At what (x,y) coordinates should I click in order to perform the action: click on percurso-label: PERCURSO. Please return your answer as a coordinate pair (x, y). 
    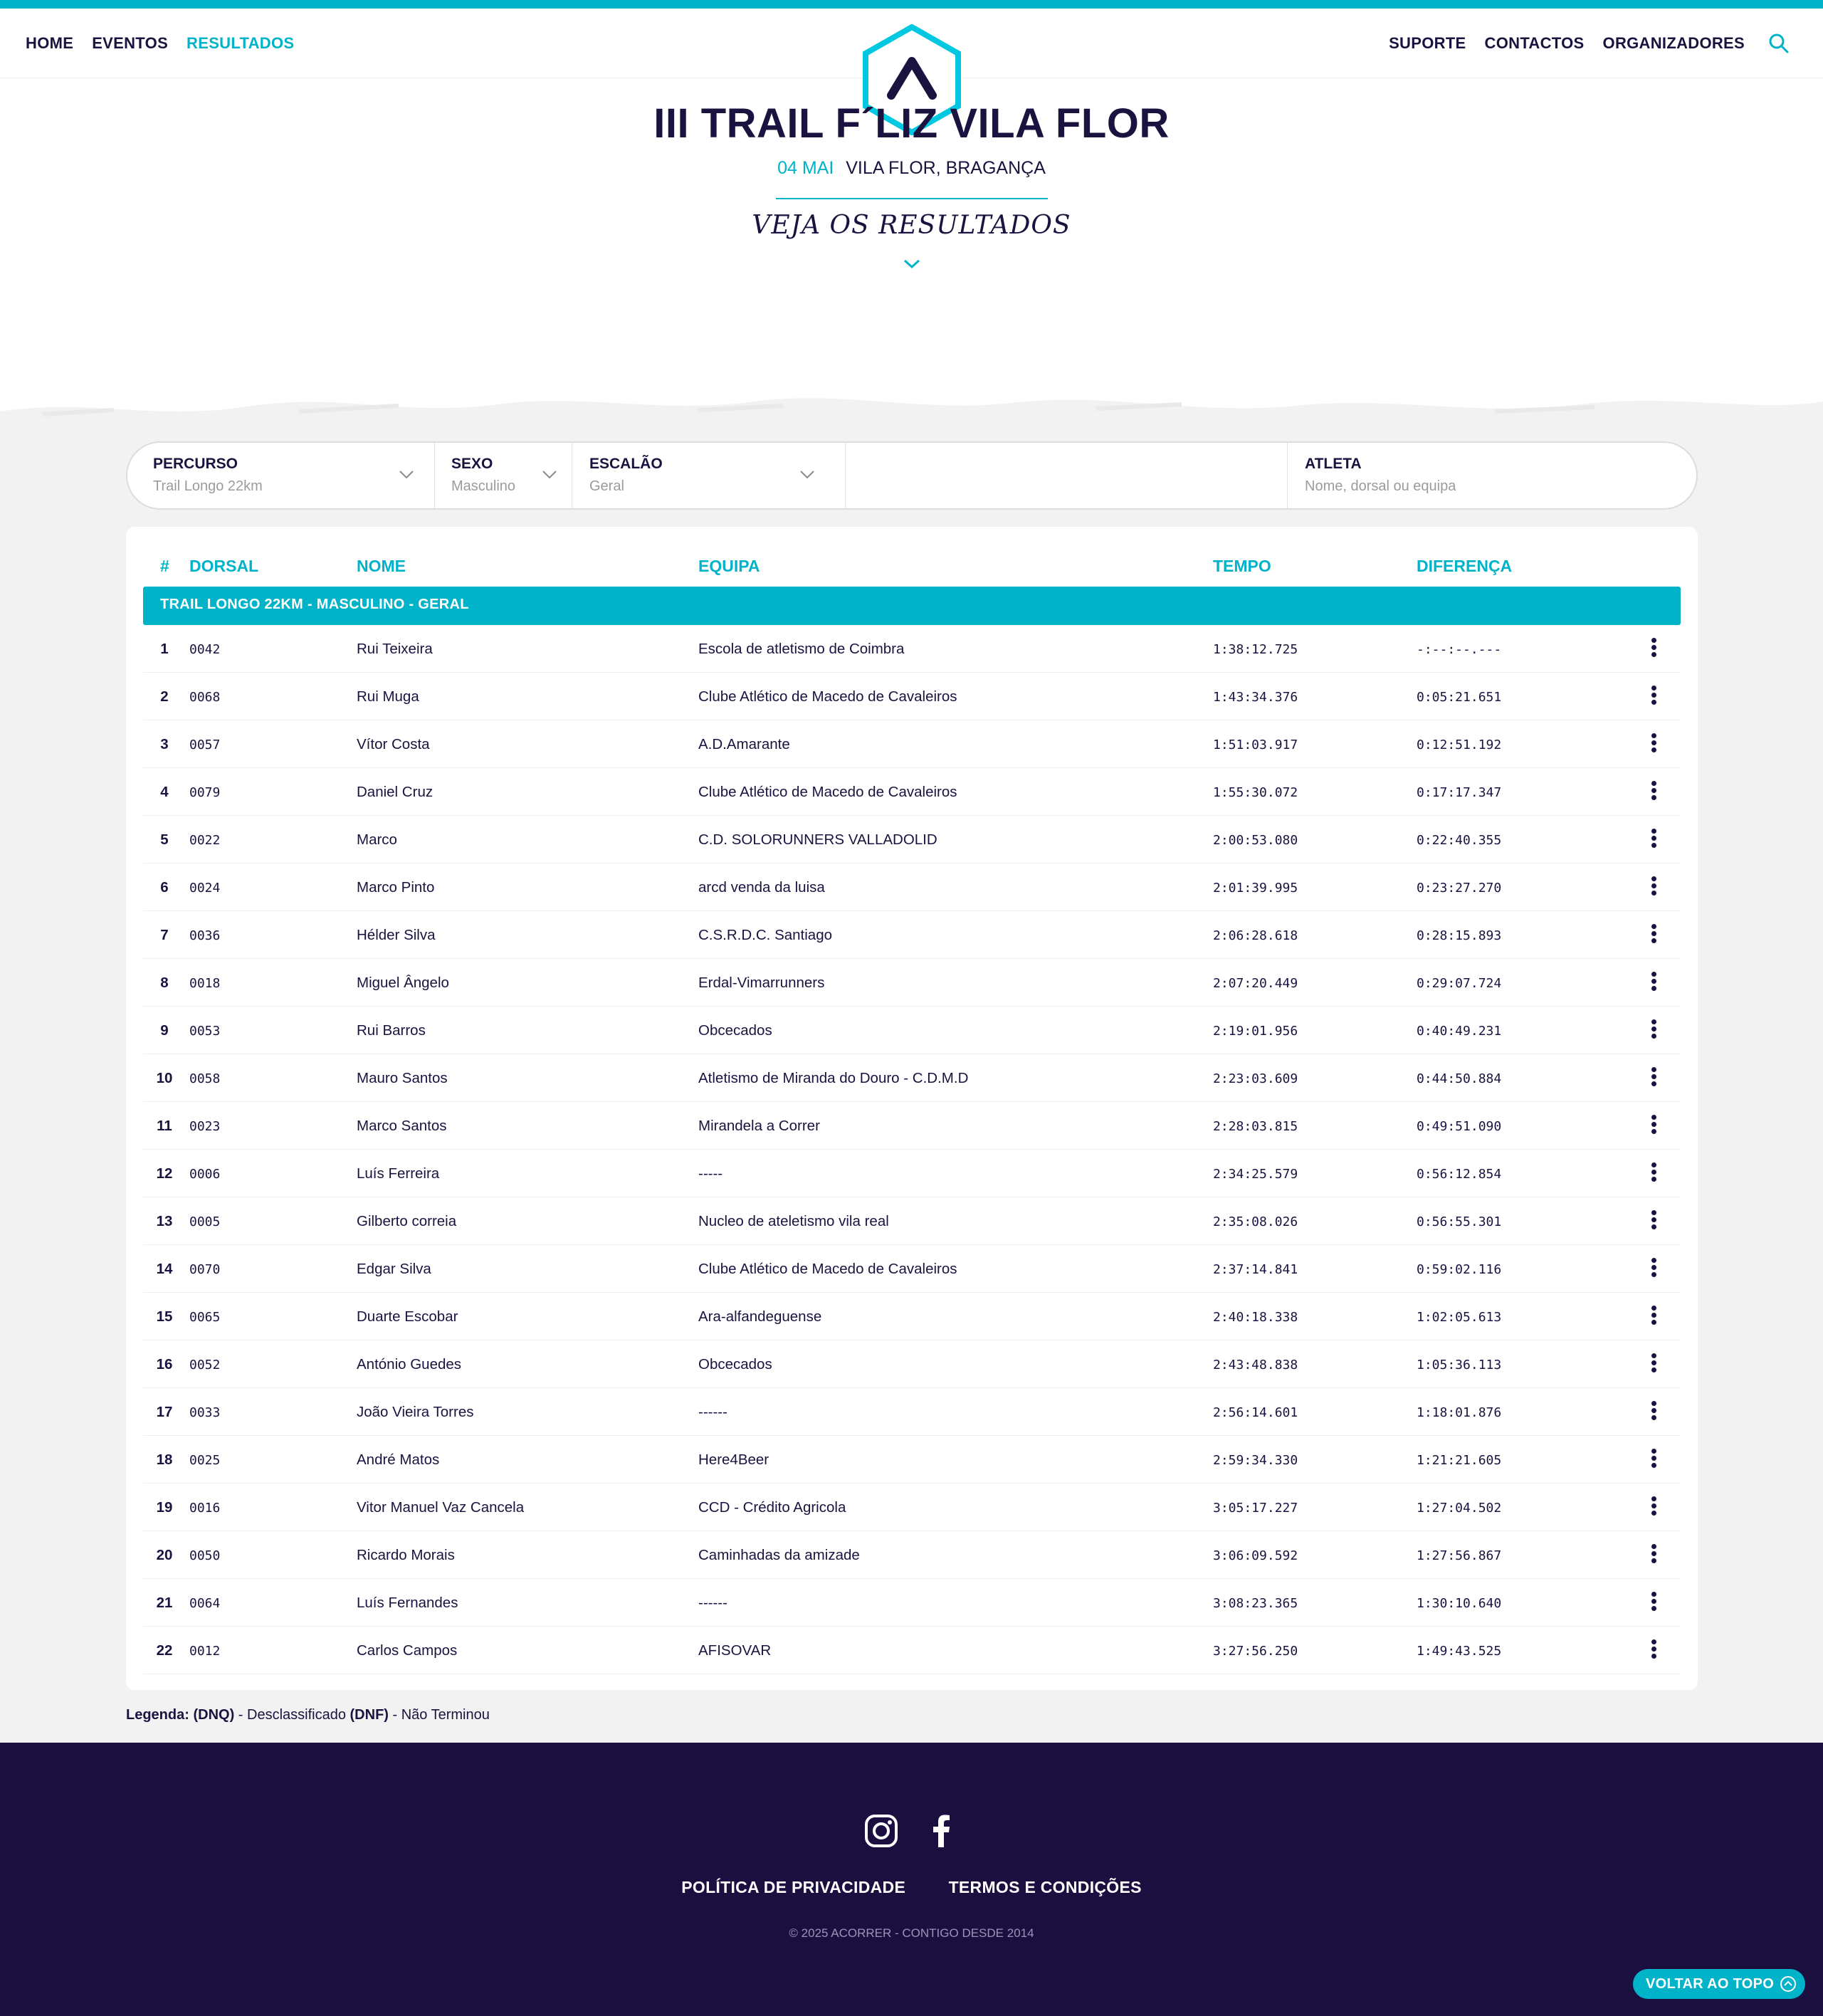
    Looking at the image, I should click on (196, 464).